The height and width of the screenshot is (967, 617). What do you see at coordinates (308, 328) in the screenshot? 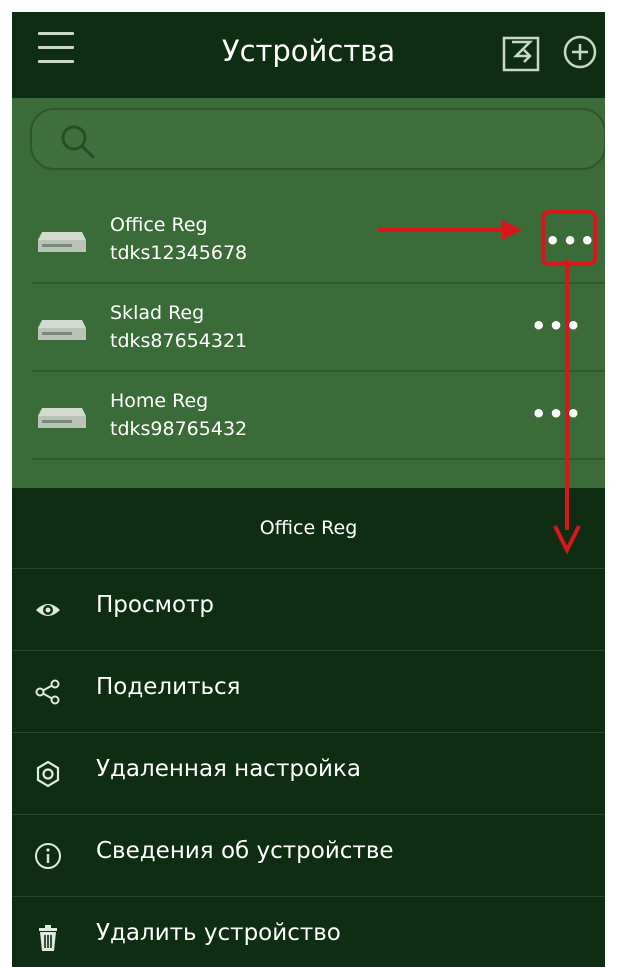
I see `list-item: Sklad Reg tdks87654321 •••` at bounding box center [308, 328].